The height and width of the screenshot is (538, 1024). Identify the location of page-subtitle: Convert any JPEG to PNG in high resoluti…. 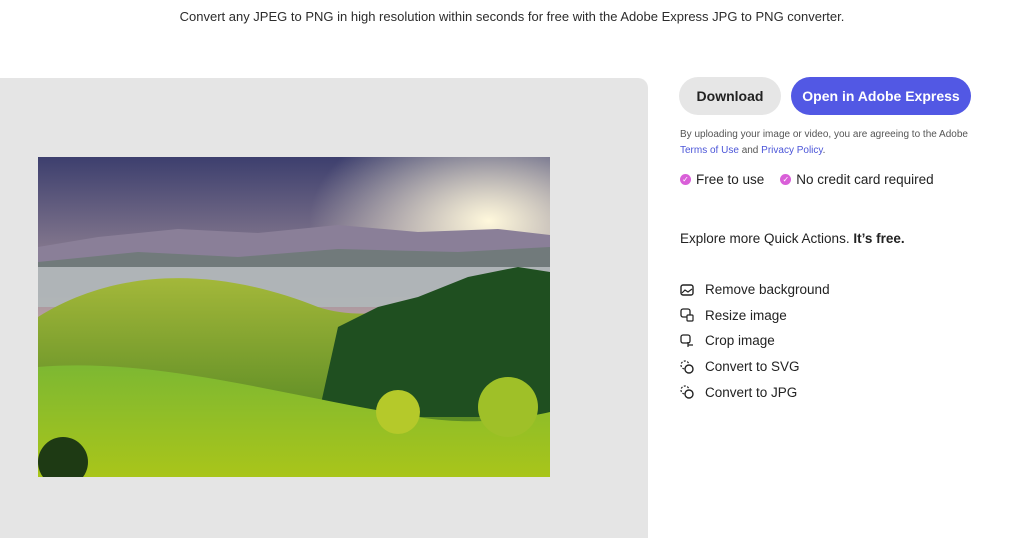
(512, 16).